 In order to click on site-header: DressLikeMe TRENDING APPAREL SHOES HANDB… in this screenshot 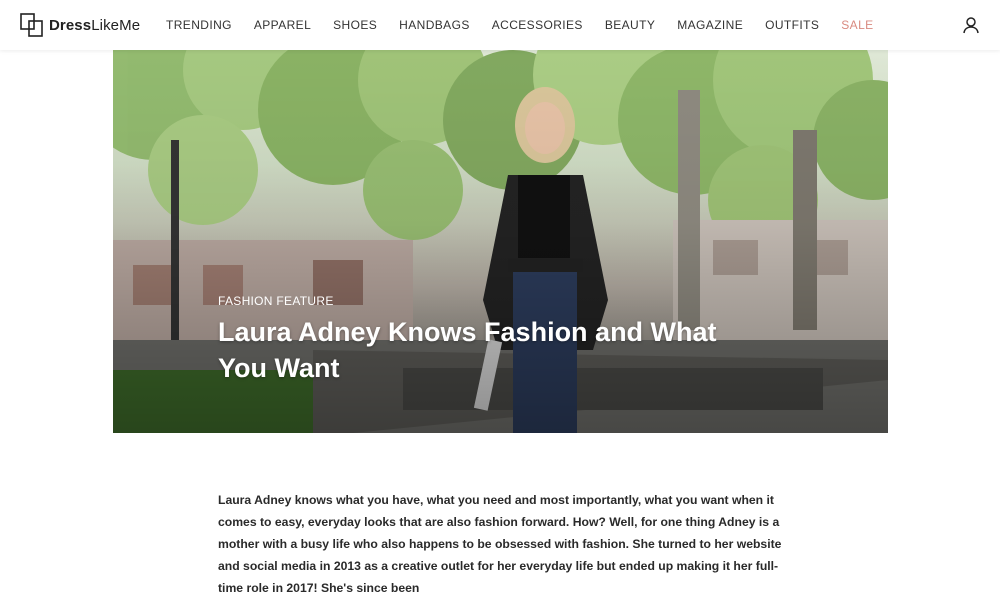, I will do `click(500, 25)`.